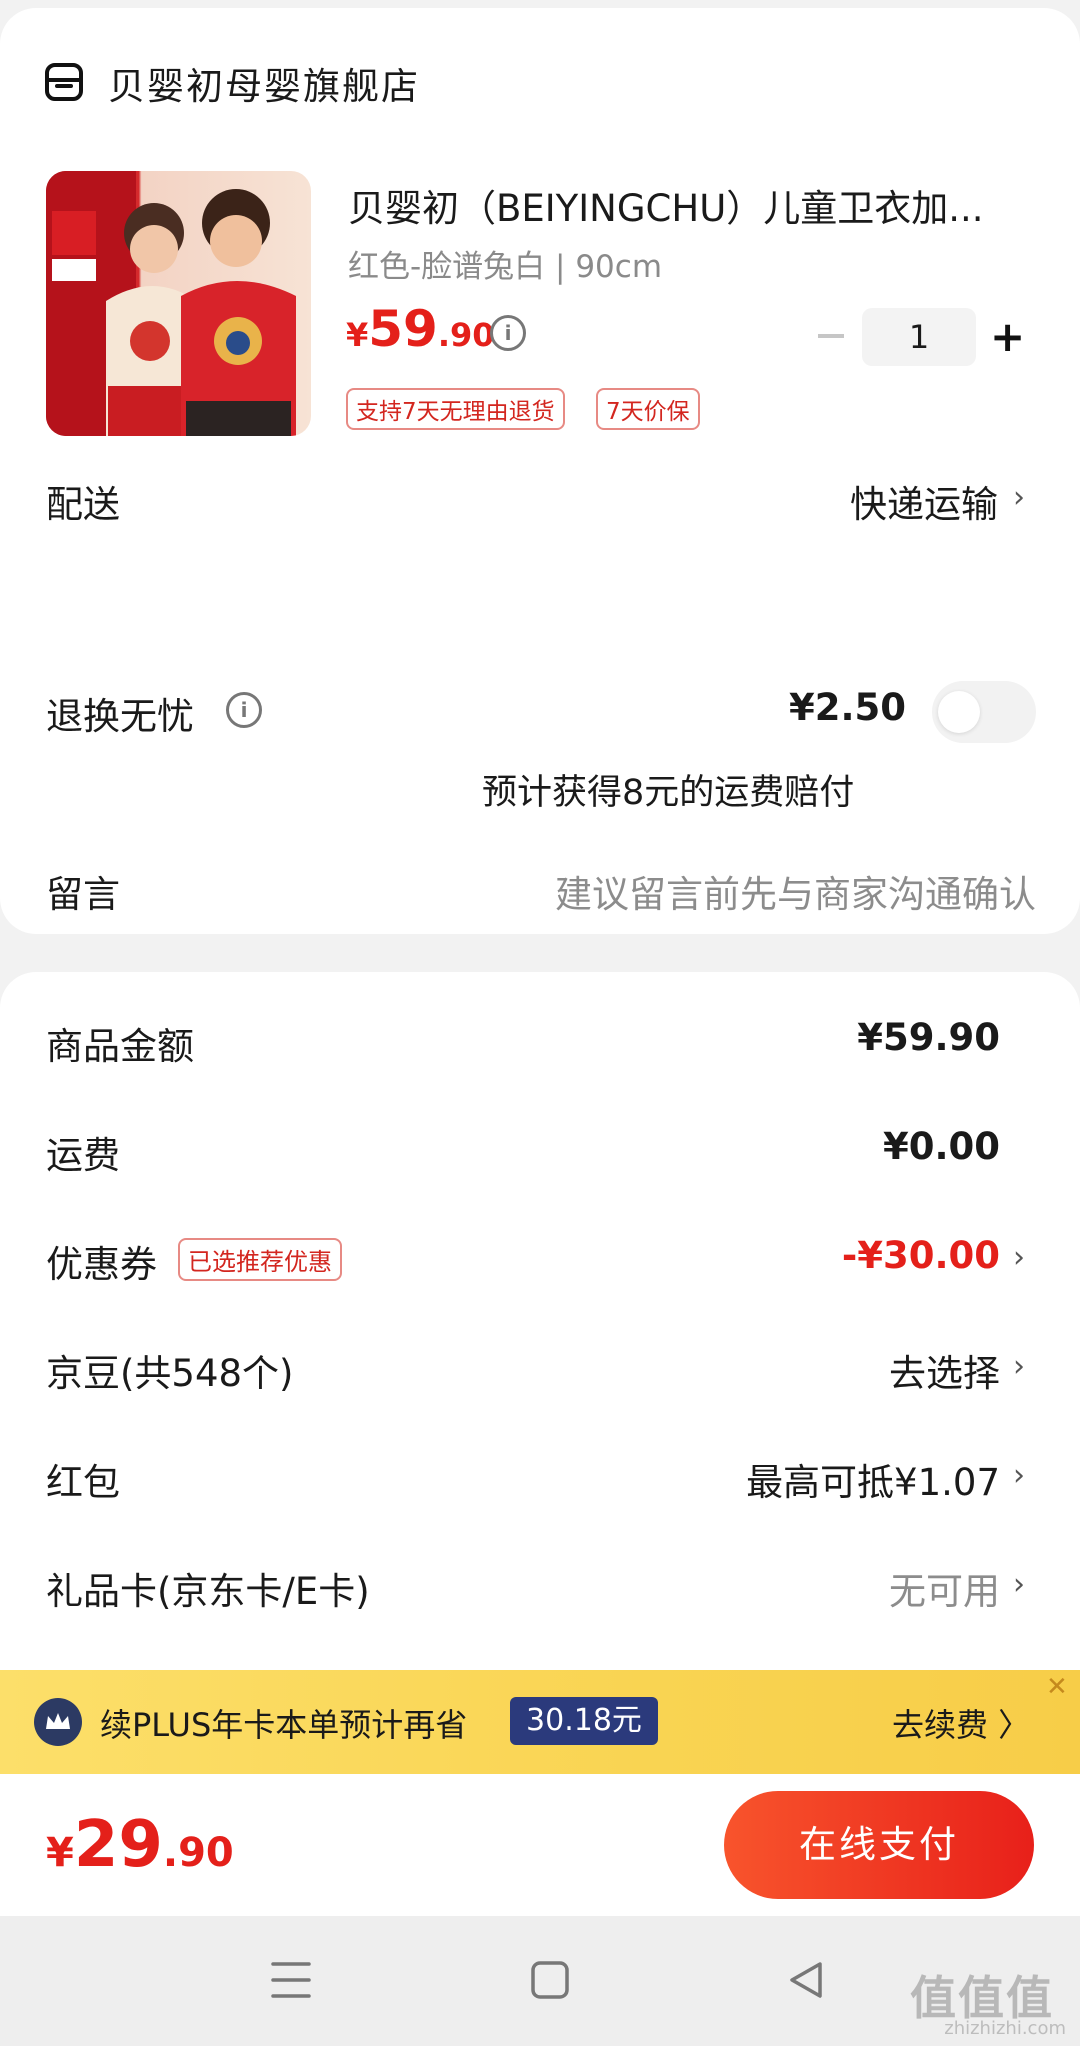  I want to click on plus-renew-link: 去续费 〉, so click(961, 1723).